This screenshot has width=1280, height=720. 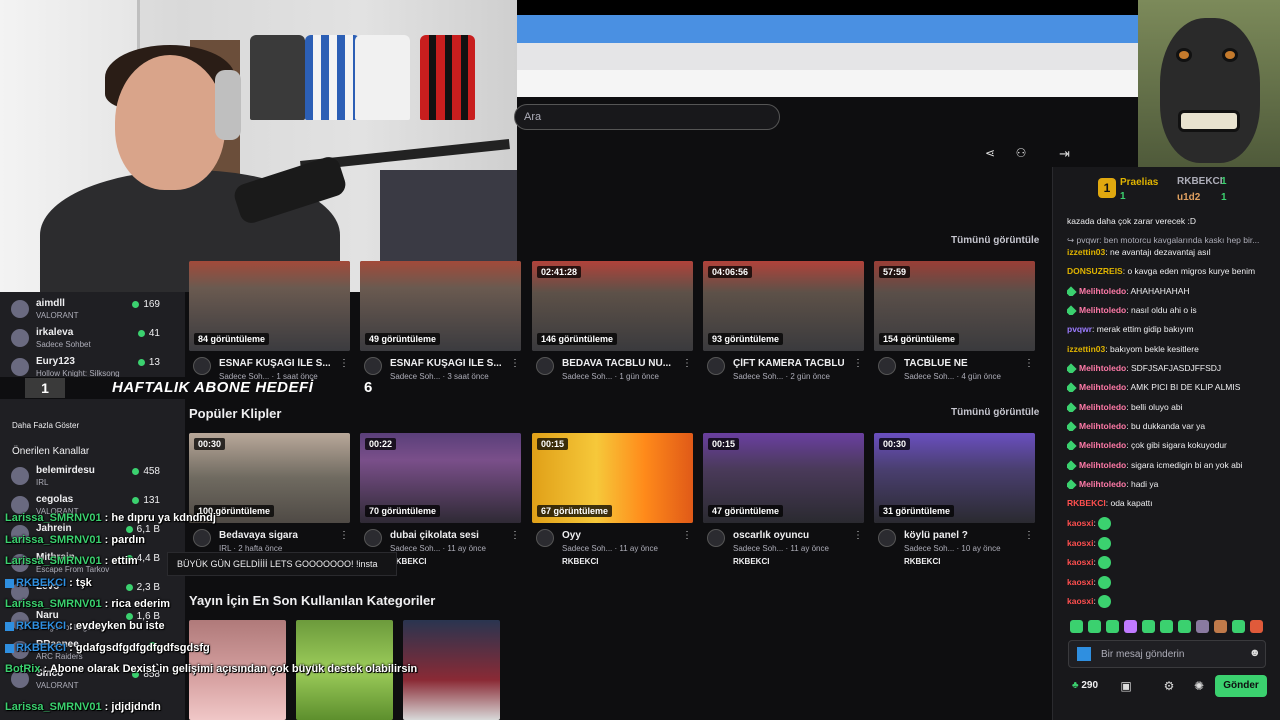 I want to click on card-age: 1 saat önce, so click(x=297, y=376).